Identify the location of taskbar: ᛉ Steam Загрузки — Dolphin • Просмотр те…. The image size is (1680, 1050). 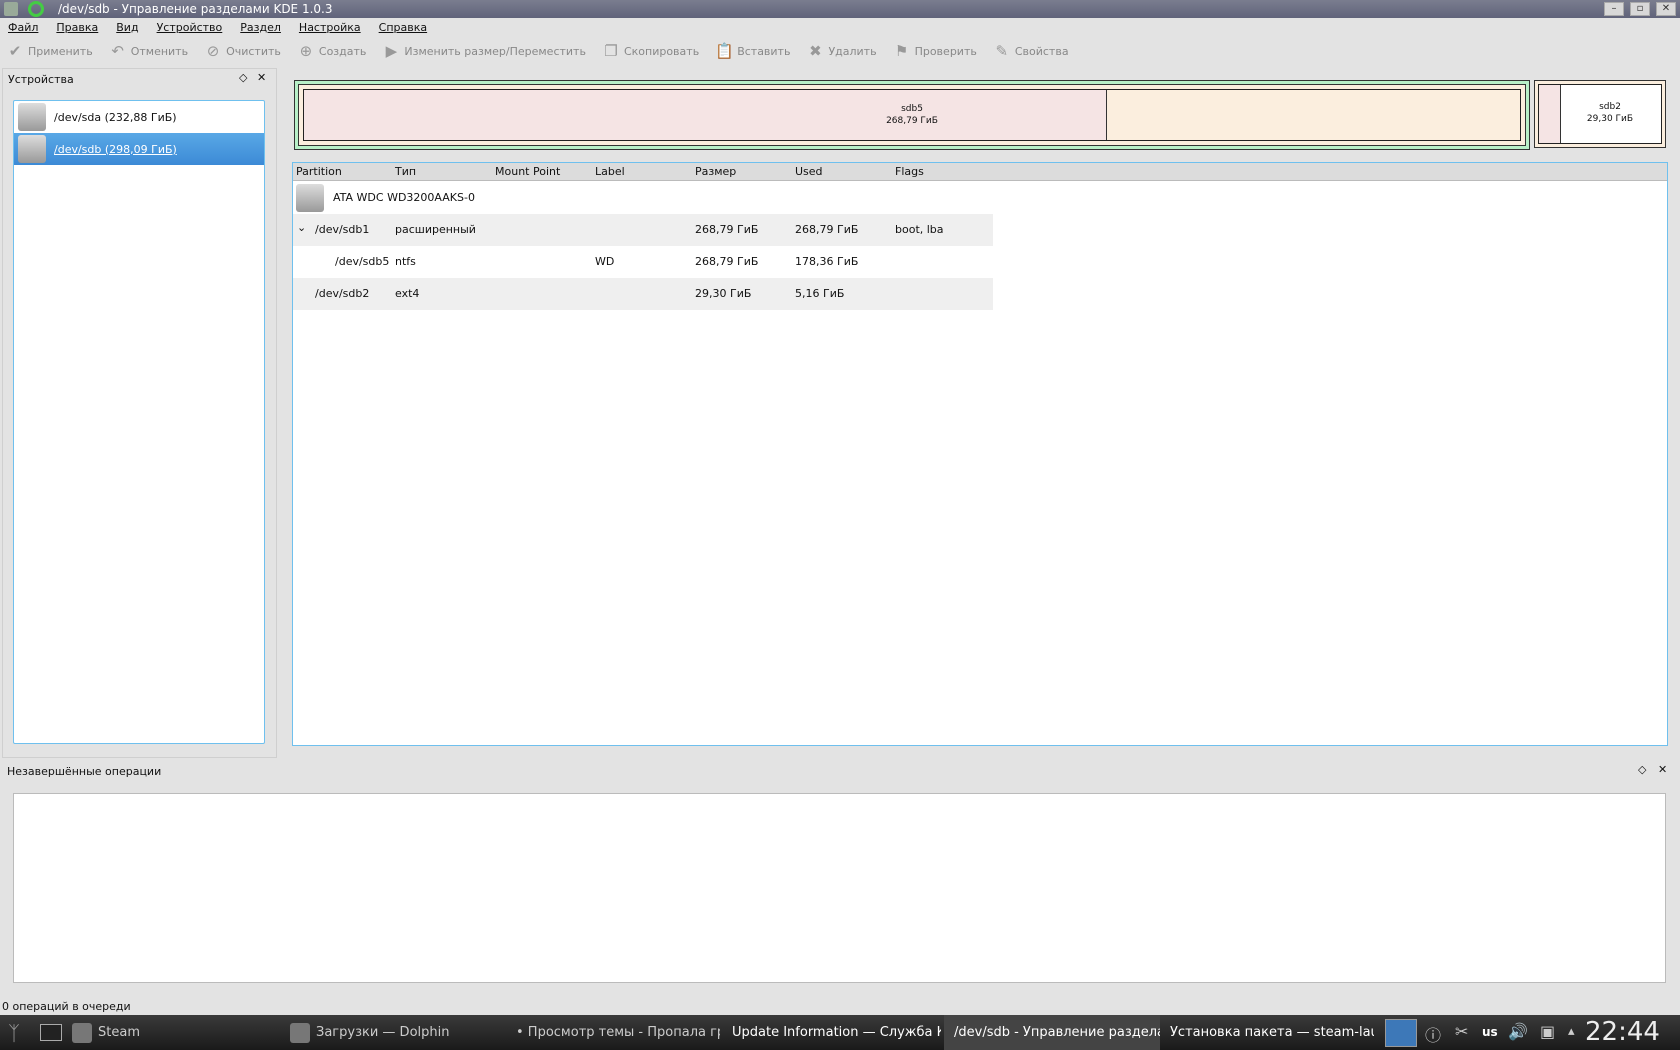
(840, 1032).